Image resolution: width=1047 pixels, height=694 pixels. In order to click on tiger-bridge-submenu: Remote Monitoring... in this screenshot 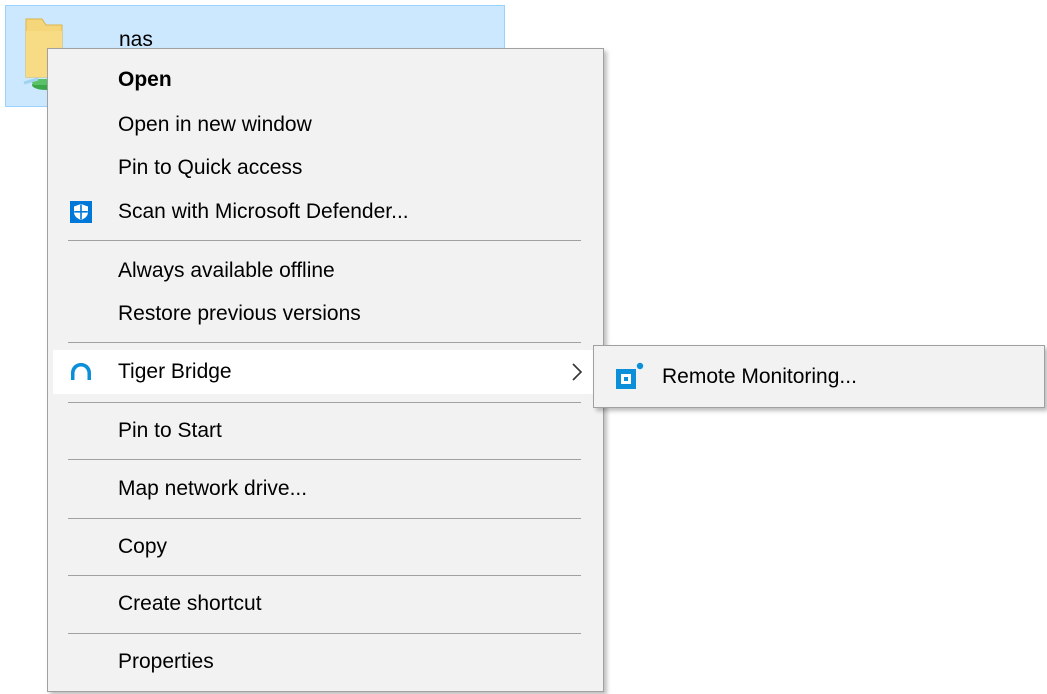, I will do `click(819, 376)`.